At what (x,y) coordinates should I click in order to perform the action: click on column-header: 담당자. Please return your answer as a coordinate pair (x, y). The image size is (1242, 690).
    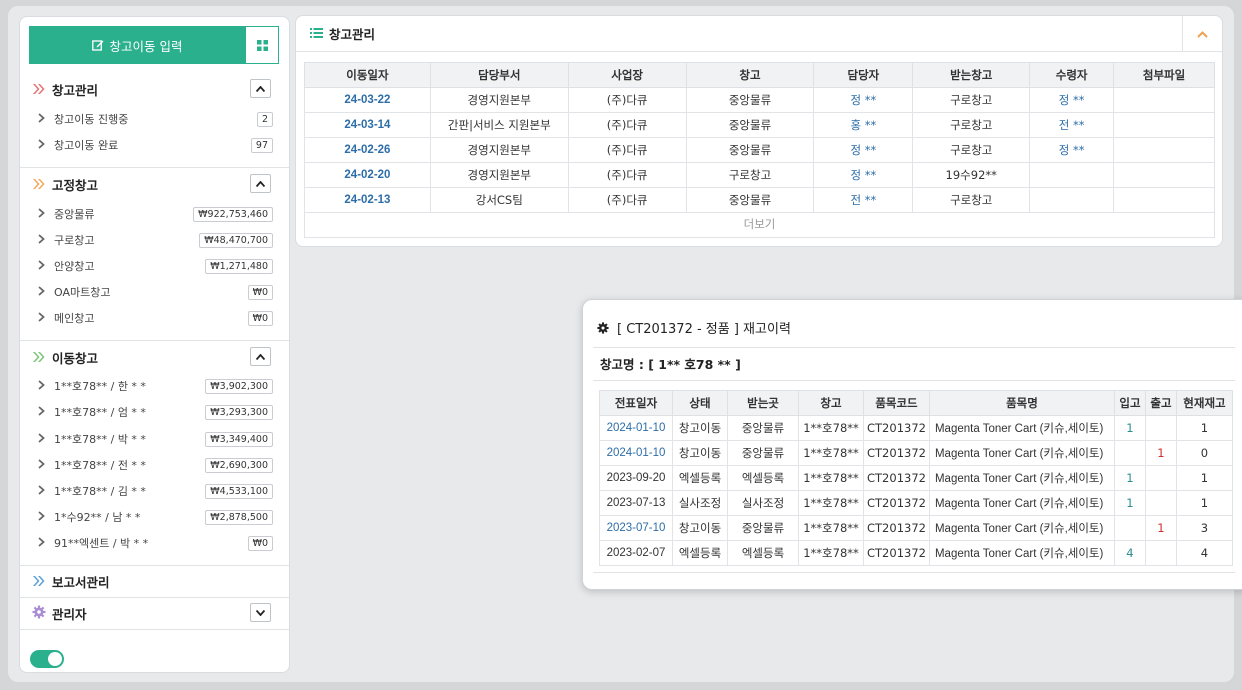
    Looking at the image, I should click on (863, 75).